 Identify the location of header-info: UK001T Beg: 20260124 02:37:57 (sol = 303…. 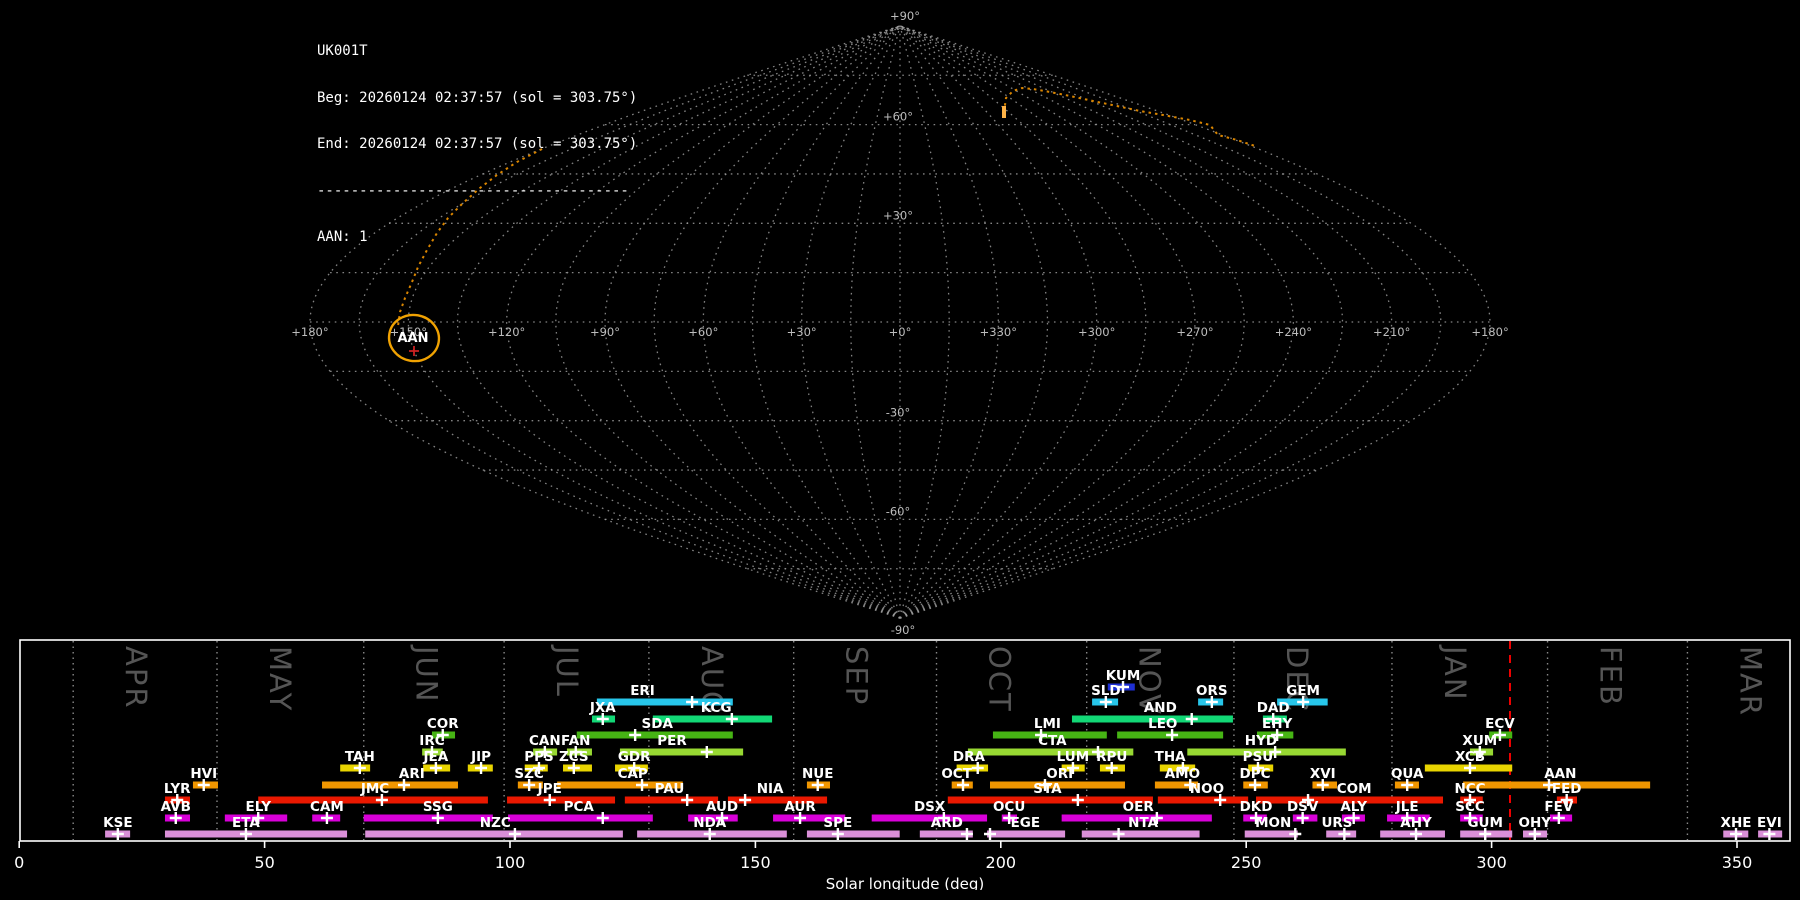
(477, 145).